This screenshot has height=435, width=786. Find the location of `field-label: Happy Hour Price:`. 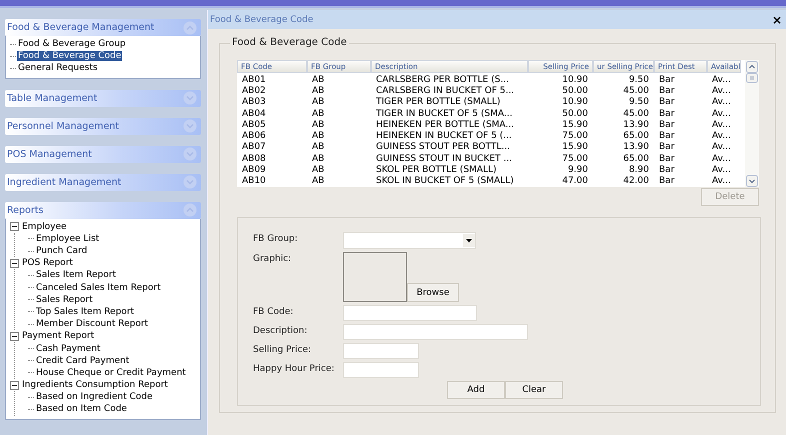

field-label: Happy Hour Price: is located at coordinates (294, 368).